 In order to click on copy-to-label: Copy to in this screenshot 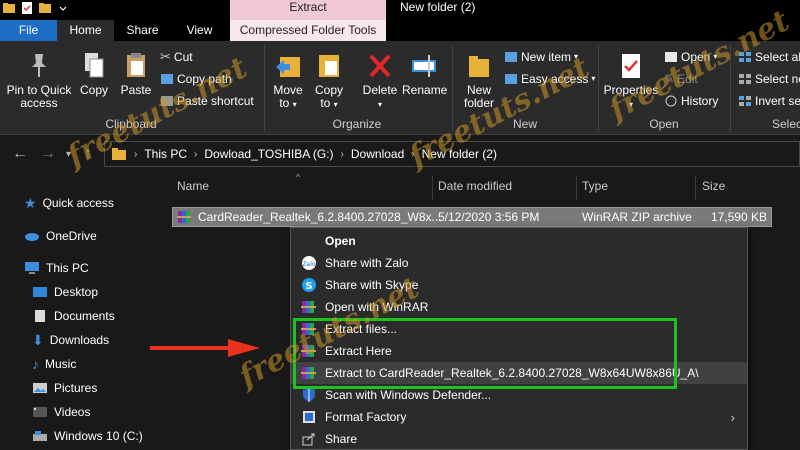, I will do `click(328, 96)`.